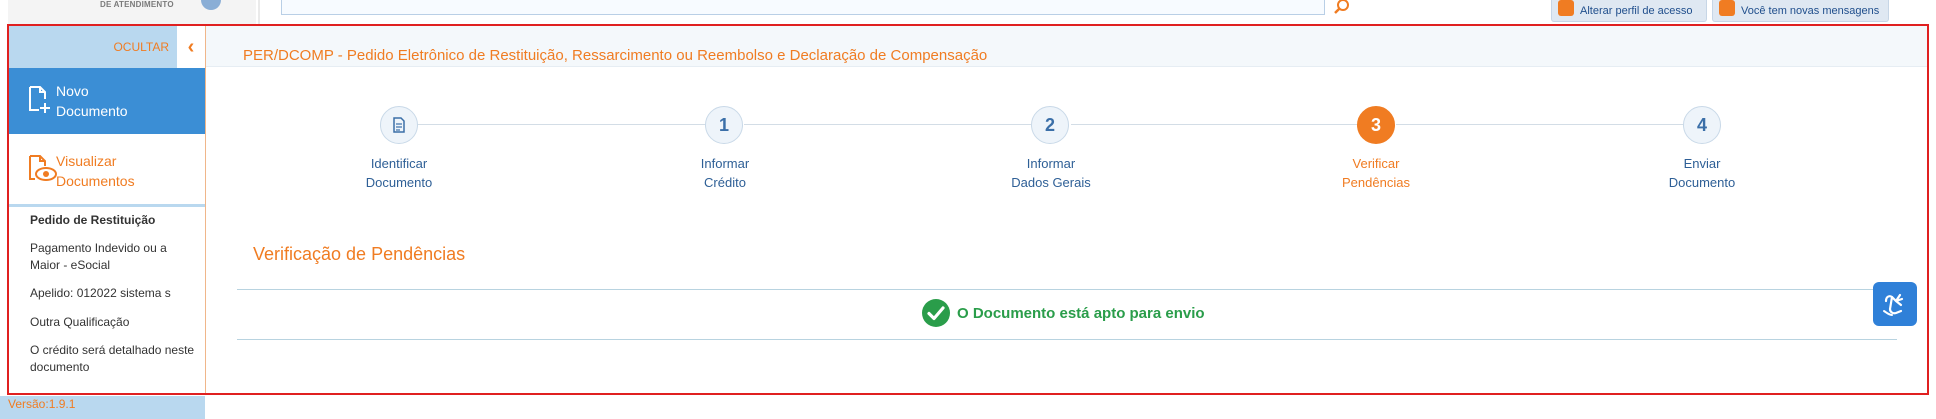  What do you see at coordinates (137, 4) in the screenshot?
I see `logo-text: DE ATENDIMENTO` at bounding box center [137, 4].